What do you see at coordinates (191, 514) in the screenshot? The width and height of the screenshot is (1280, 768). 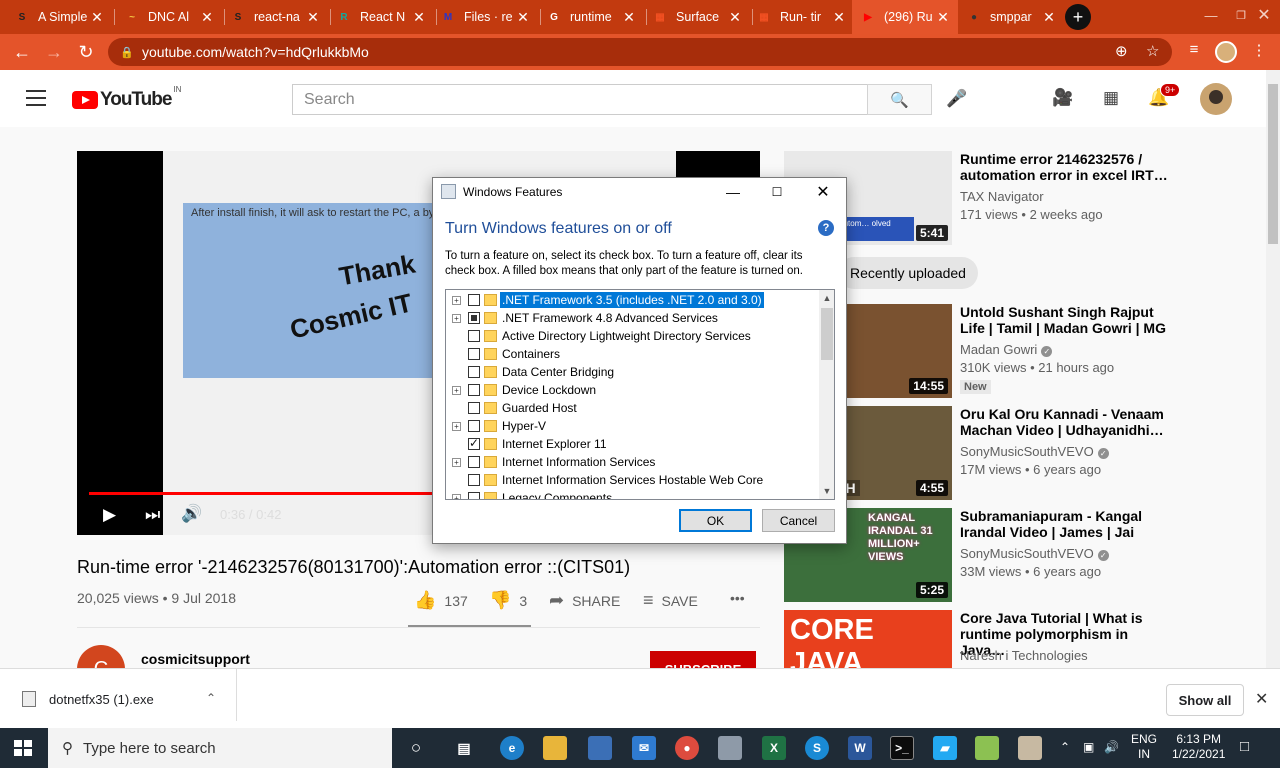 I see `volume-icon: 🔊` at bounding box center [191, 514].